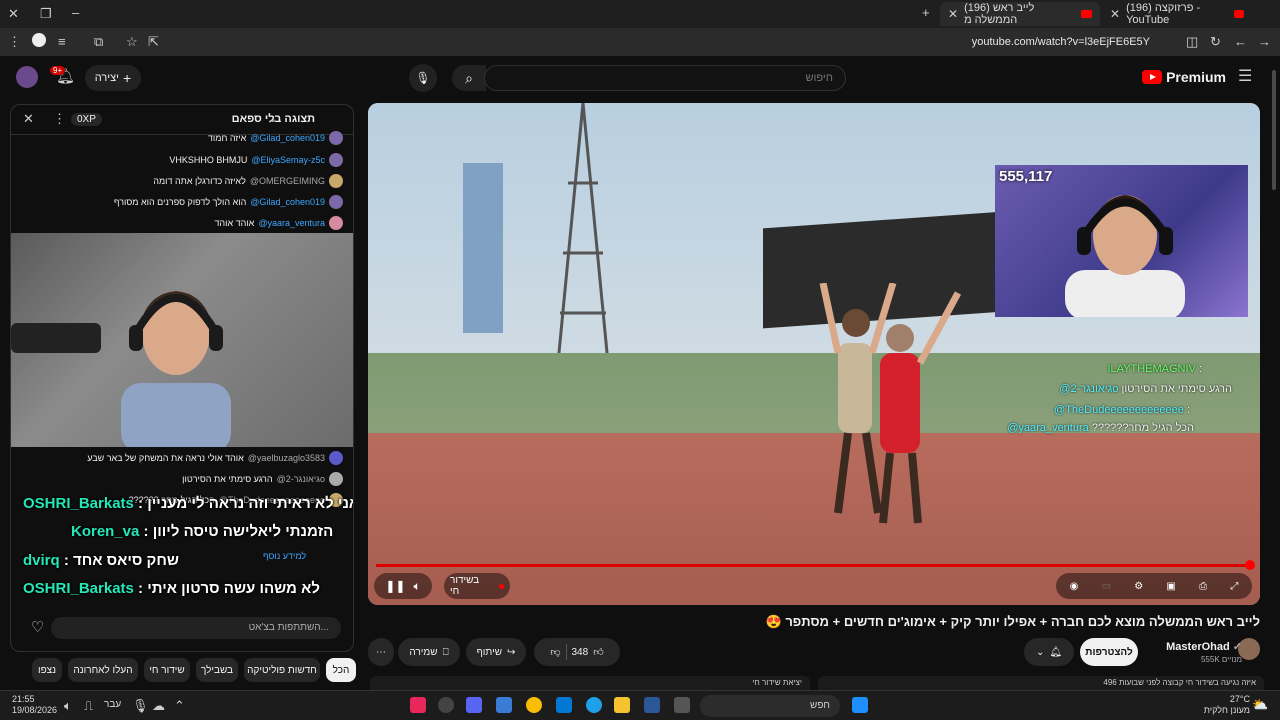 The height and width of the screenshot is (720, 1280). What do you see at coordinates (112, 704) in the screenshot?
I see `input-language: עבר` at bounding box center [112, 704].